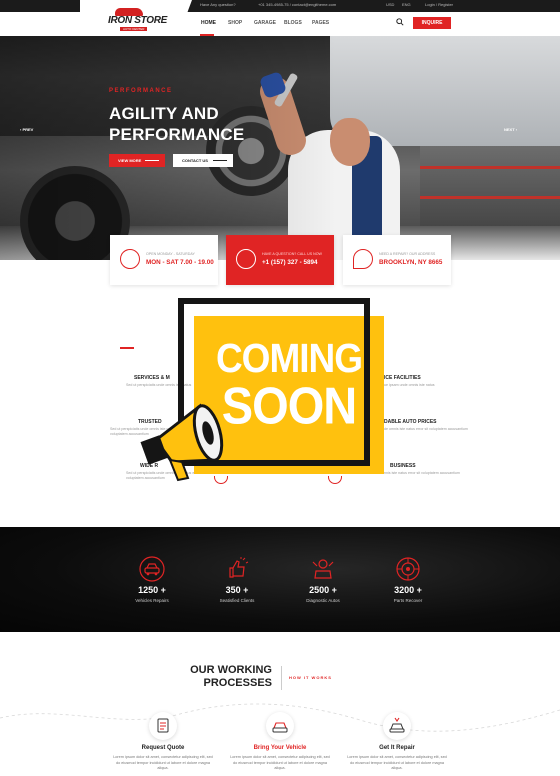 The image size is (560, 776). Describe the element at coordinates (152, 600) in the screenshot. I see `stat-label: Vehicles Repairs` at that location.